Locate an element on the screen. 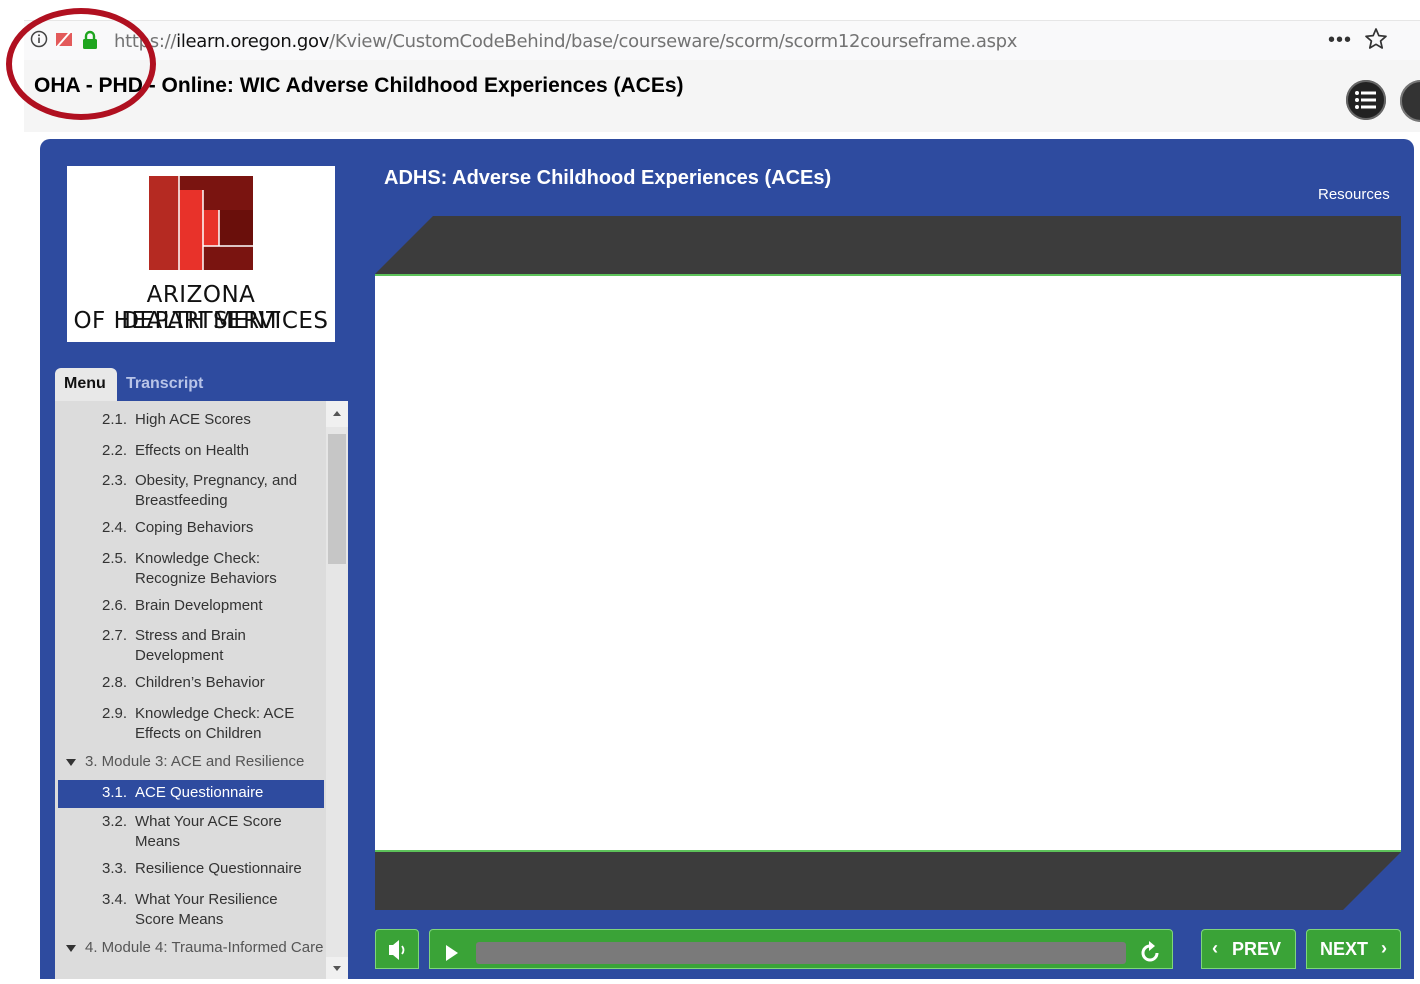 The height and width of the screenshot is (984, 1420). playback-bar is located at coordinates (801, 949).